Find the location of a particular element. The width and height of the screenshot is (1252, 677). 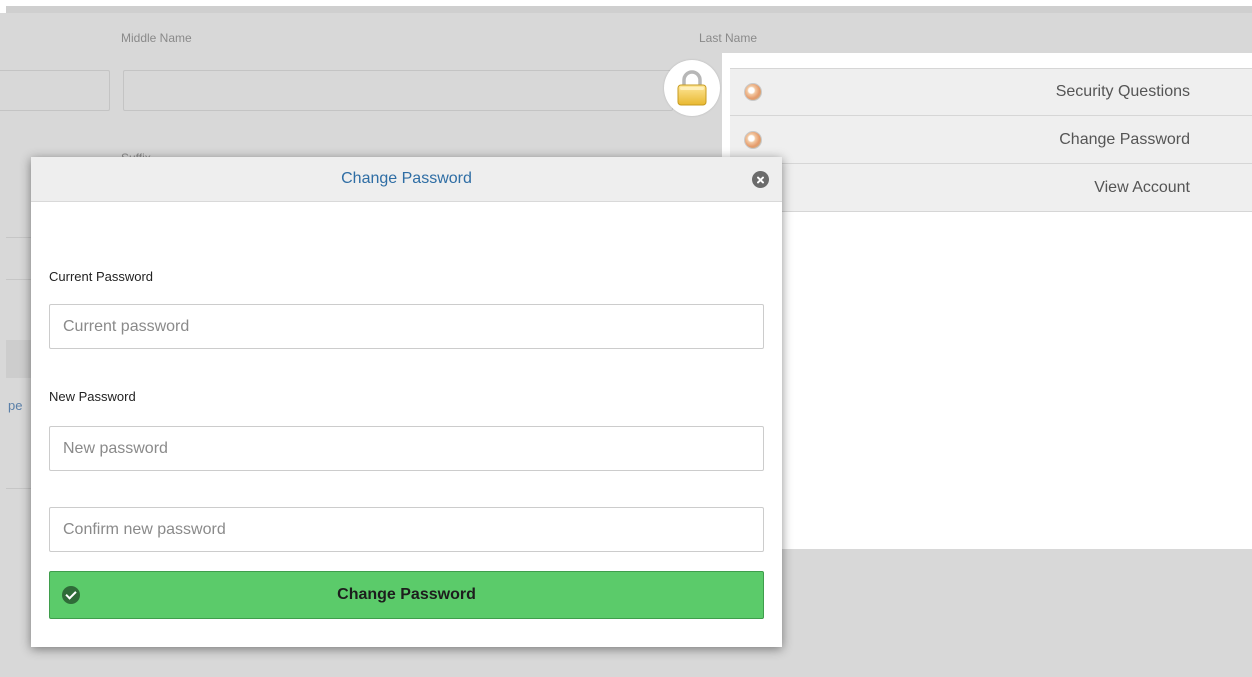

middle-name-label: Middle Name is located at coordinates (156, 38).